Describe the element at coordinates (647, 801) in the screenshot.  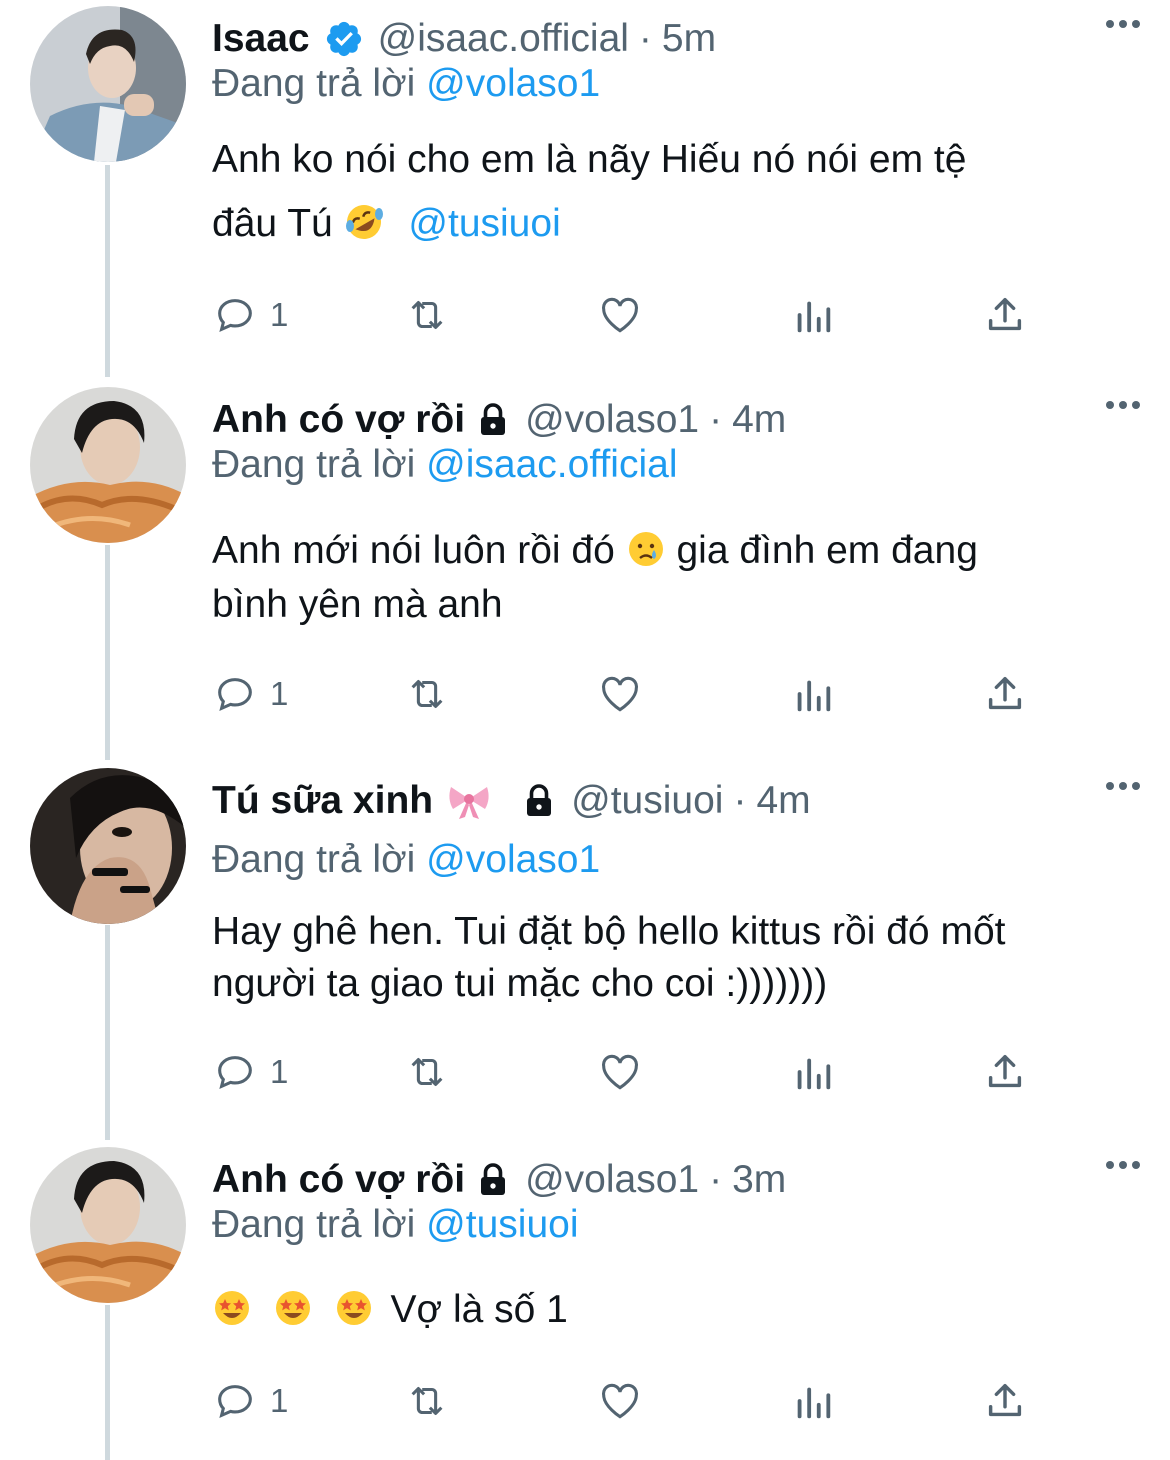
I see `user-handle: @tusiuoi` at that location.